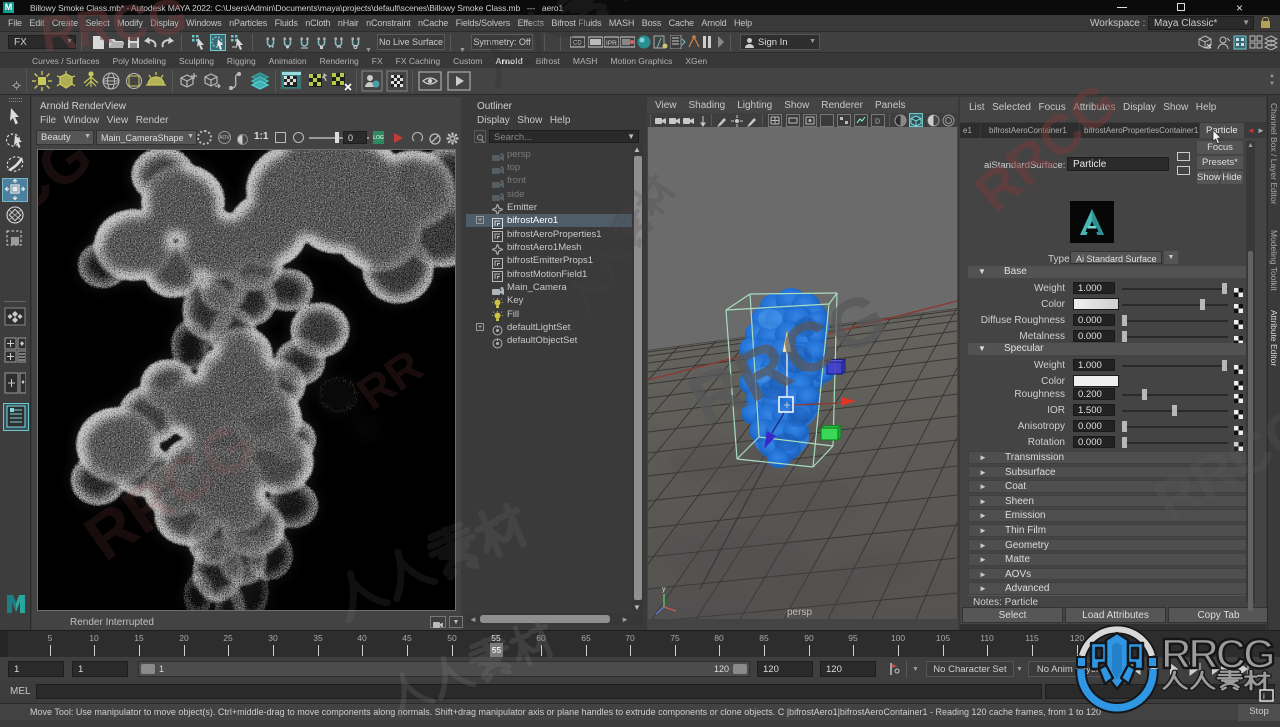 This screenshot has width=1280, height=727. I want to click on svg-text: D, so click(877, 122).